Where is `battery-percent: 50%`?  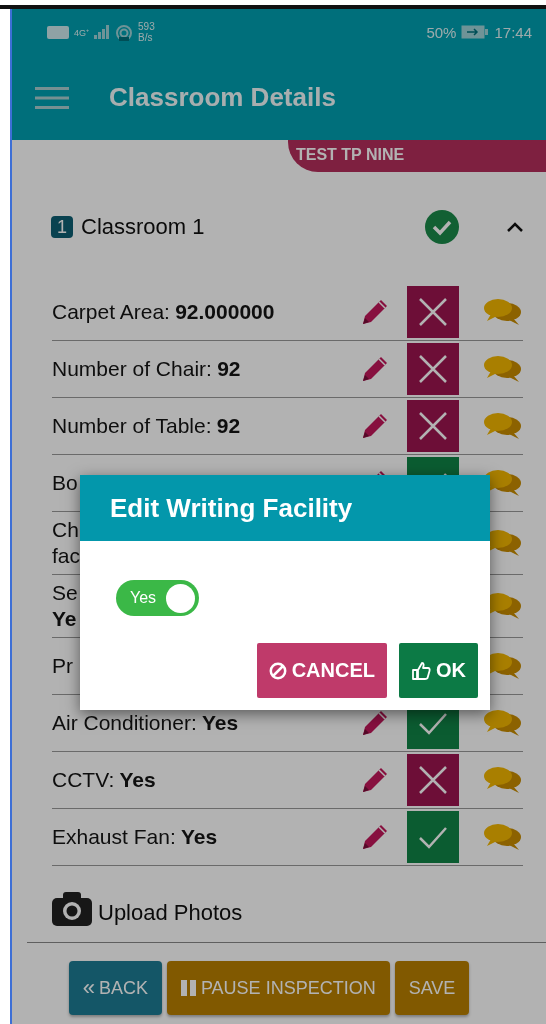 battery-percent: 50% is located at coordinates (441, 32).